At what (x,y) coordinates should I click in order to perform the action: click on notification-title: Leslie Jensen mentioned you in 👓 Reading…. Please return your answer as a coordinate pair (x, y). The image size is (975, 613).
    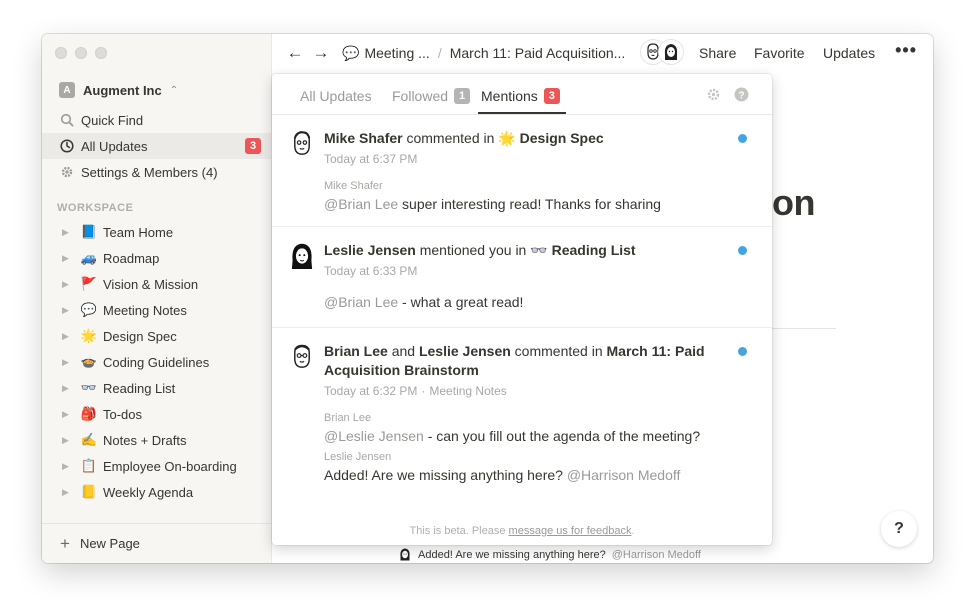
    Looking at the image, I should click on (529, 250).